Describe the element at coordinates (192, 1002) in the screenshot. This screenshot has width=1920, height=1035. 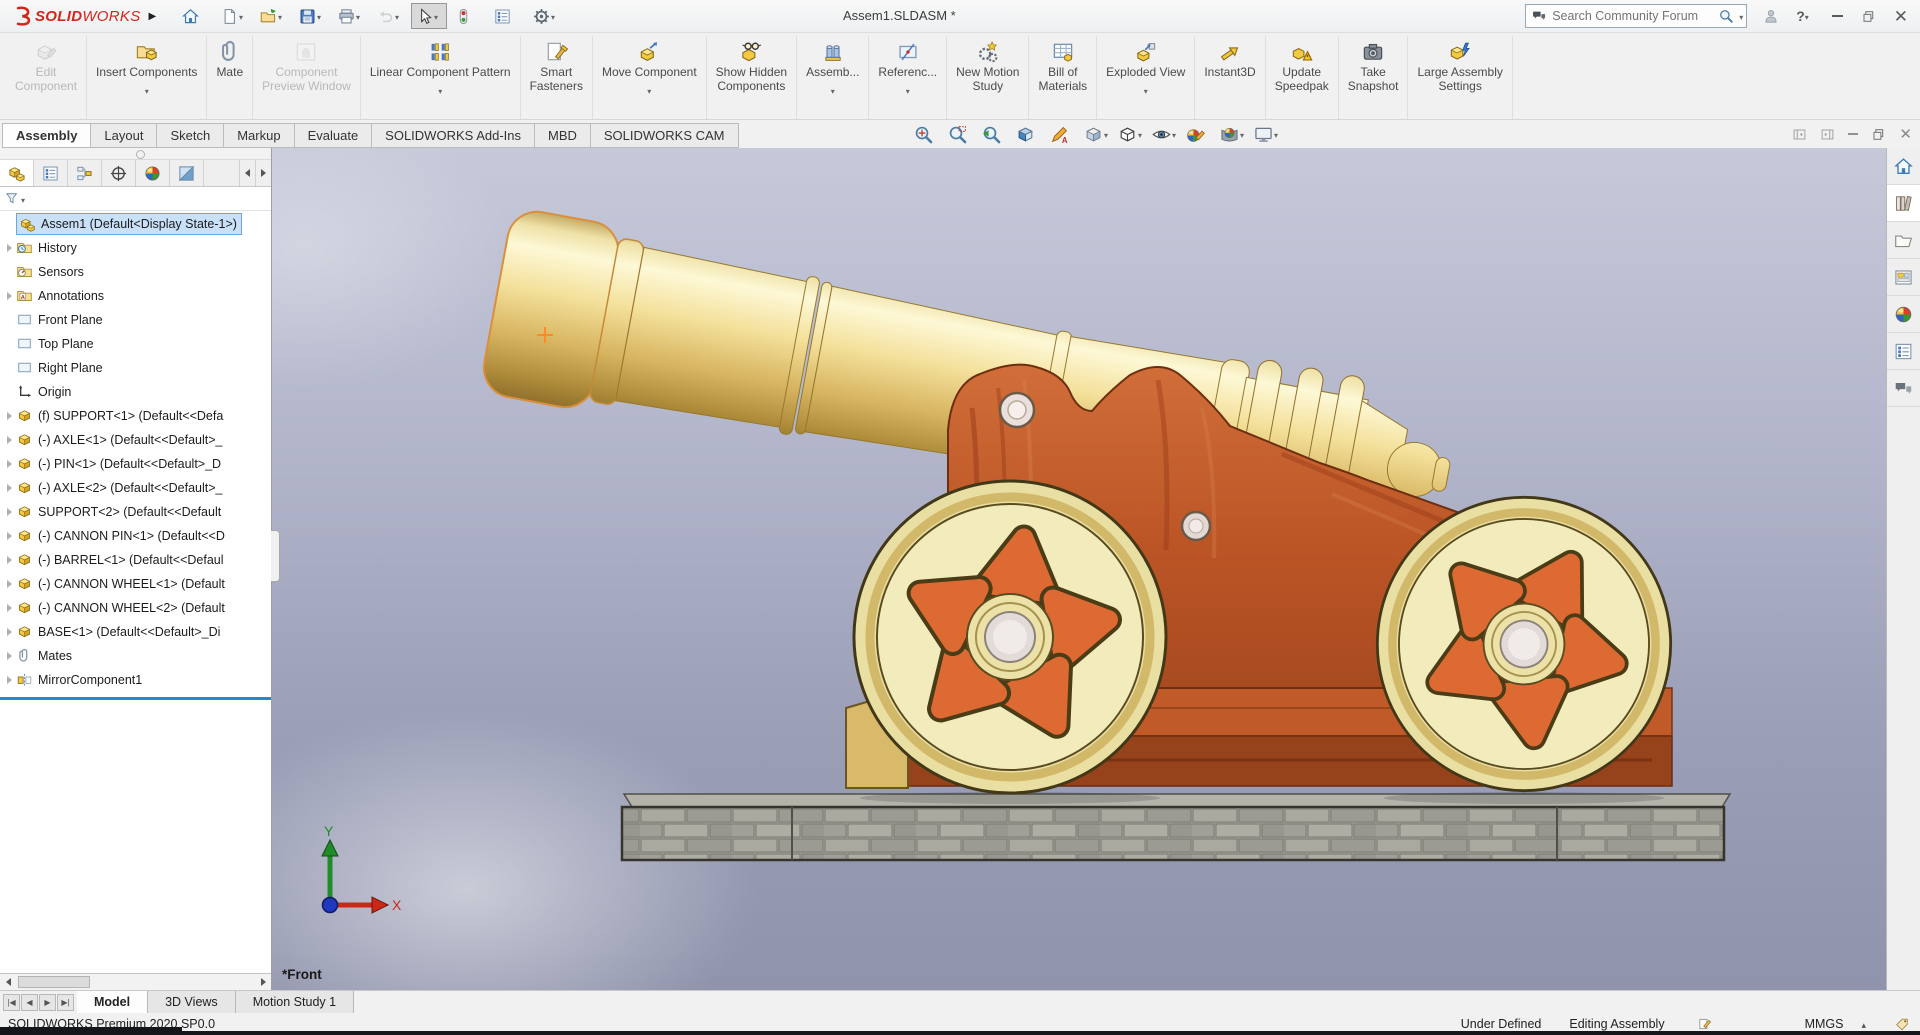
I see `tab-3d-views: 3D Views` at that location.